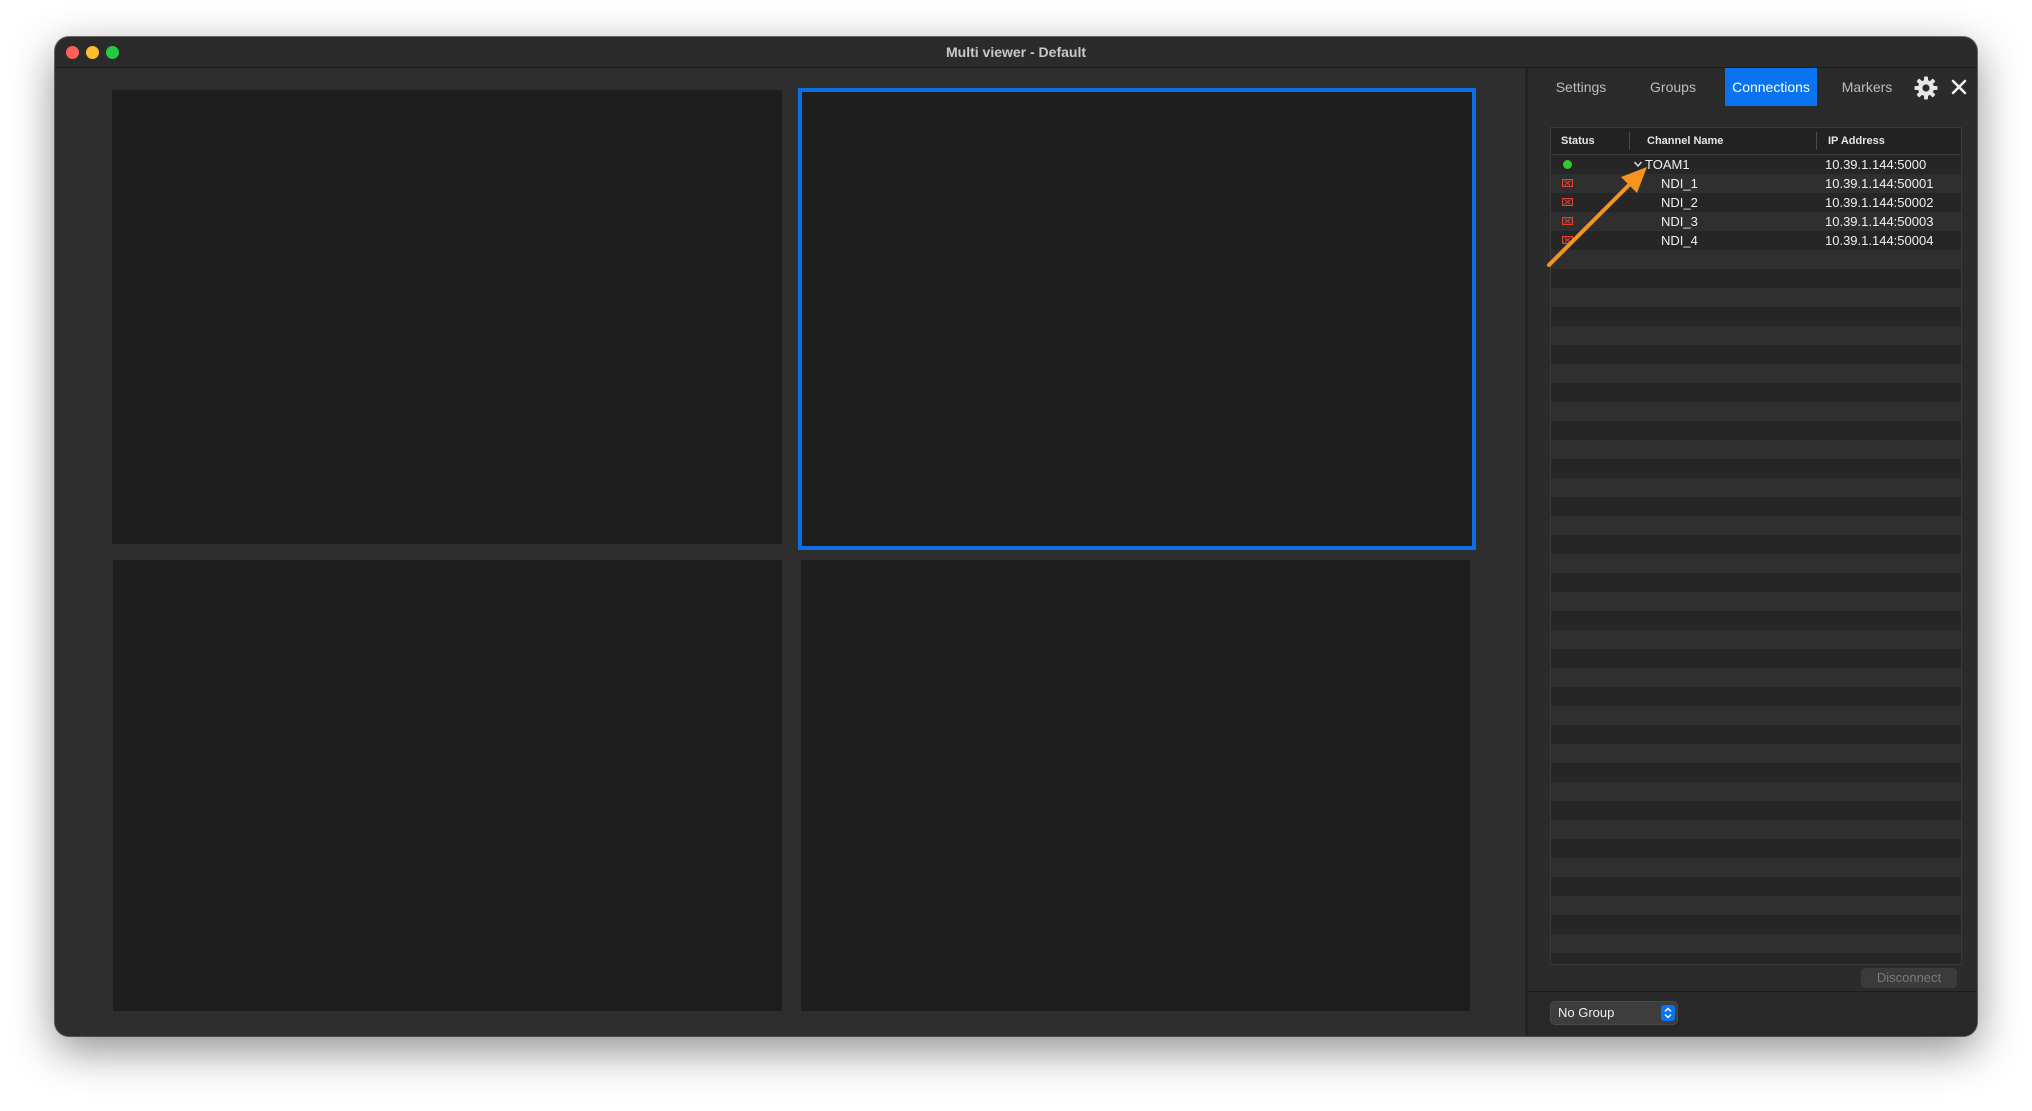 This screenshot has width=2032, height=1111. What do you see at coordinates (1673, 87) in the screenshot?
I see `tab-groups: Groups` at bounding box center [1673, 87].